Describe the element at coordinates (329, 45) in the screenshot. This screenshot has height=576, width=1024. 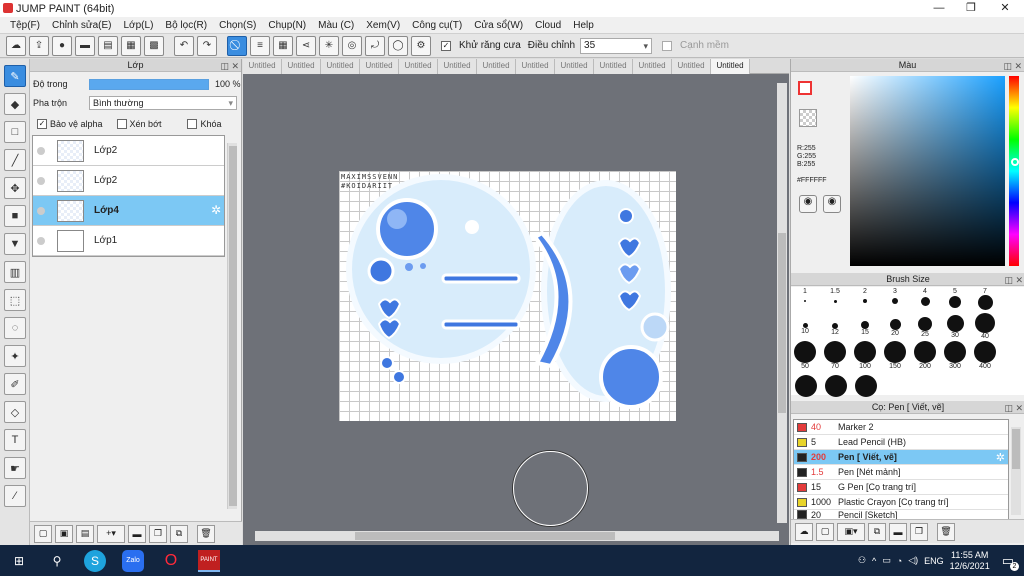
I see `radial-icon: ✳` at that location.